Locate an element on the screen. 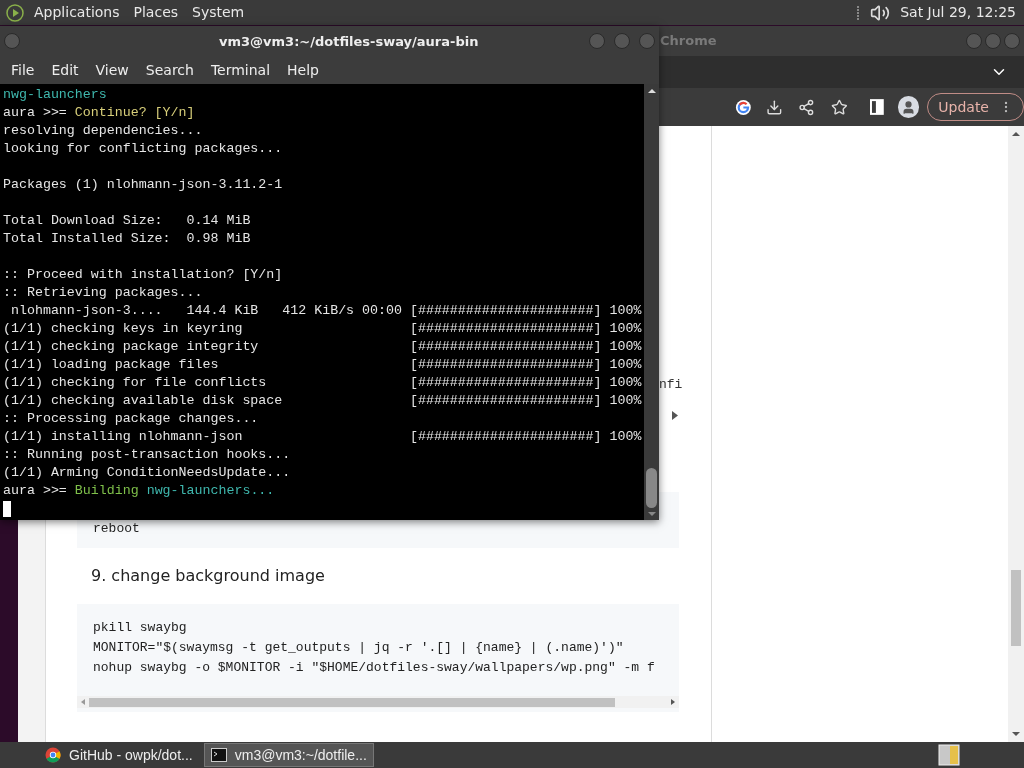  menu-item: Help is located at coordinates (303, 70).